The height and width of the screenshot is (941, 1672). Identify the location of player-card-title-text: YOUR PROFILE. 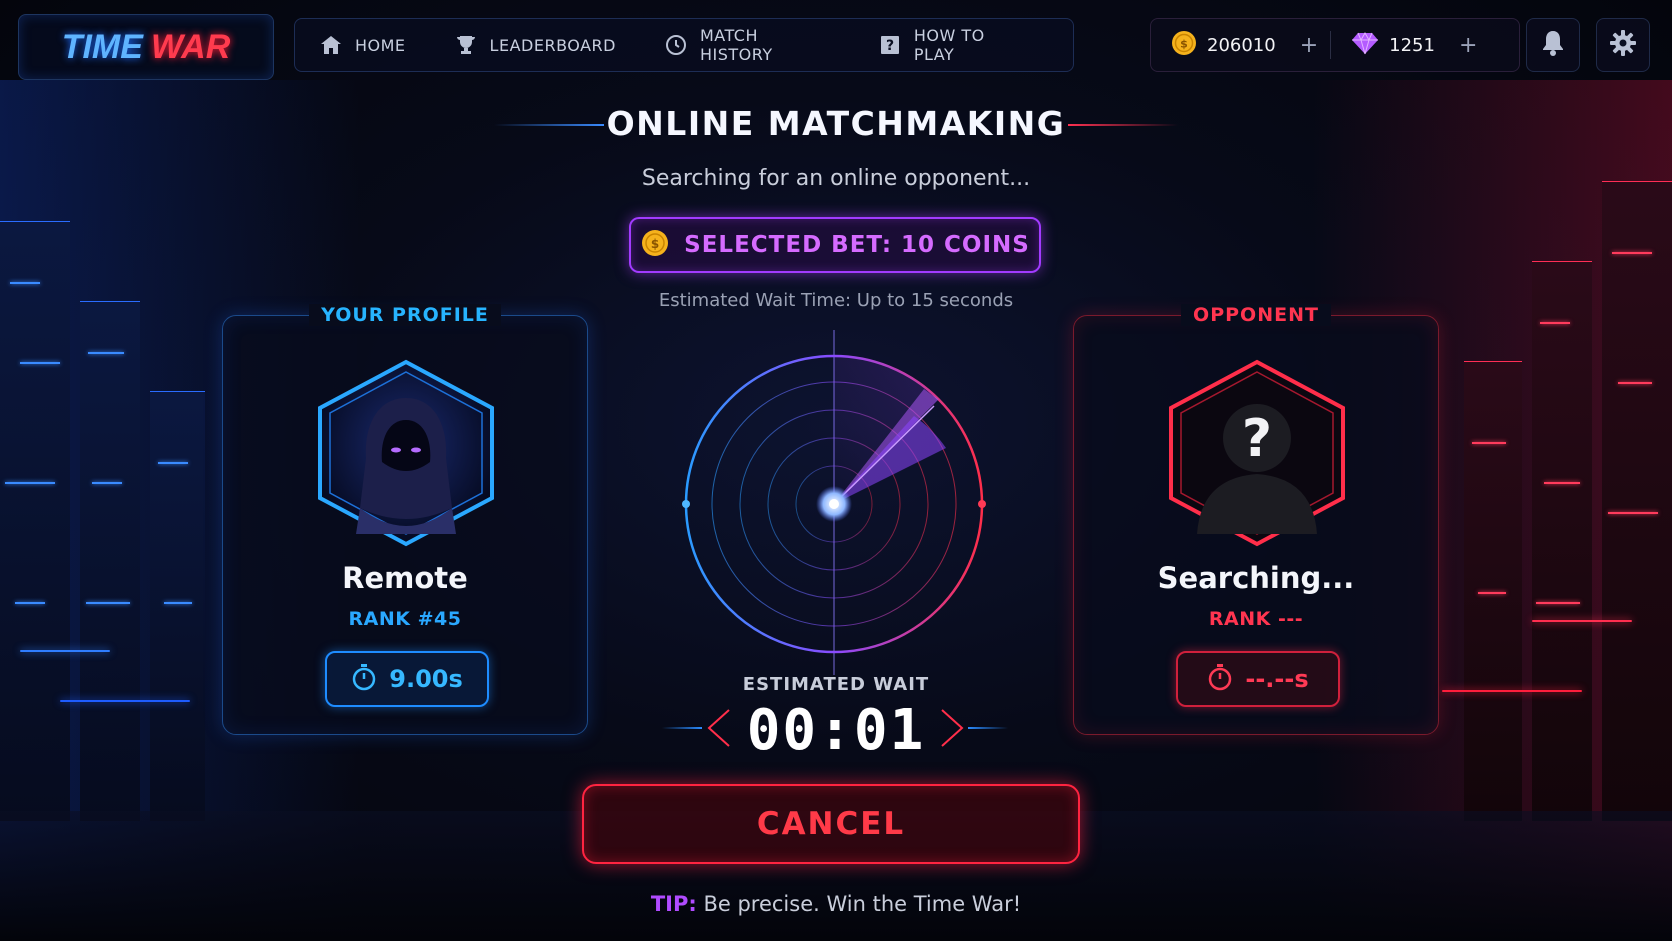
(405, 315).